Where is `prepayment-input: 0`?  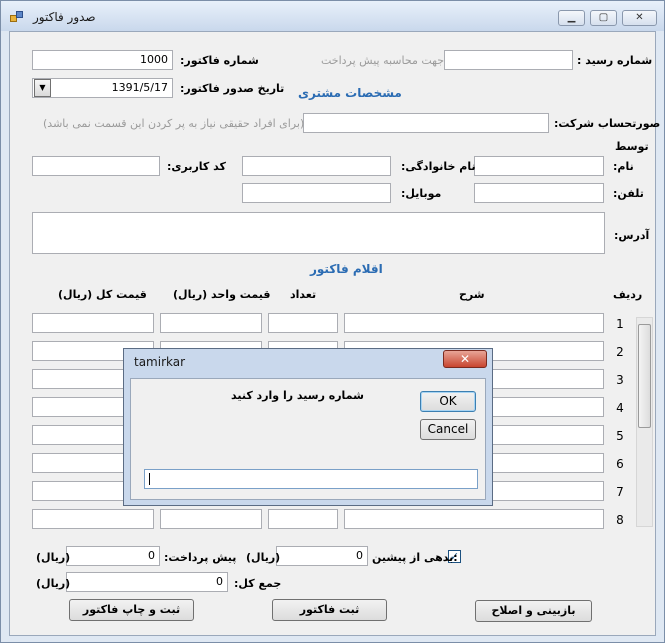 prepayment-input: 0 is located at coordinates (113, 556).